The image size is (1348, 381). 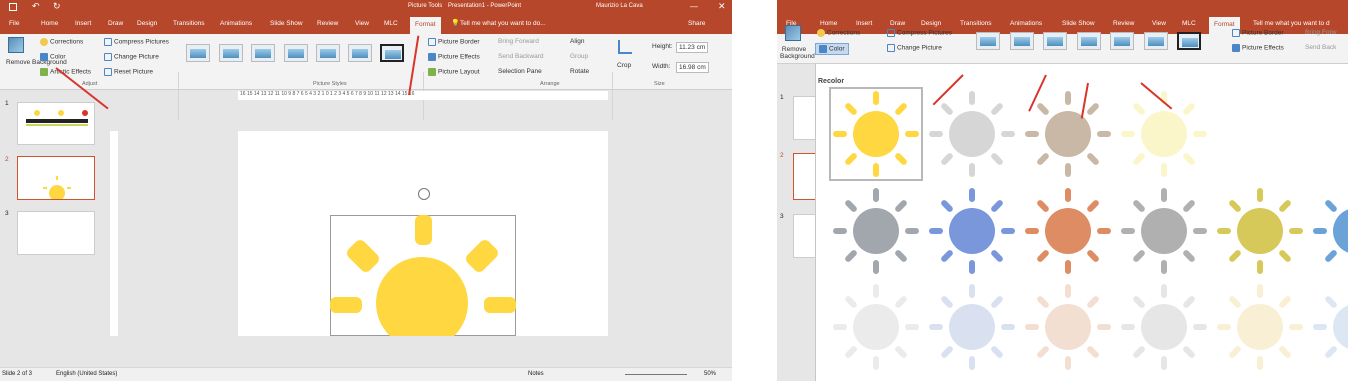 I want to click on tab-view: View, so click(x=362, y=23).